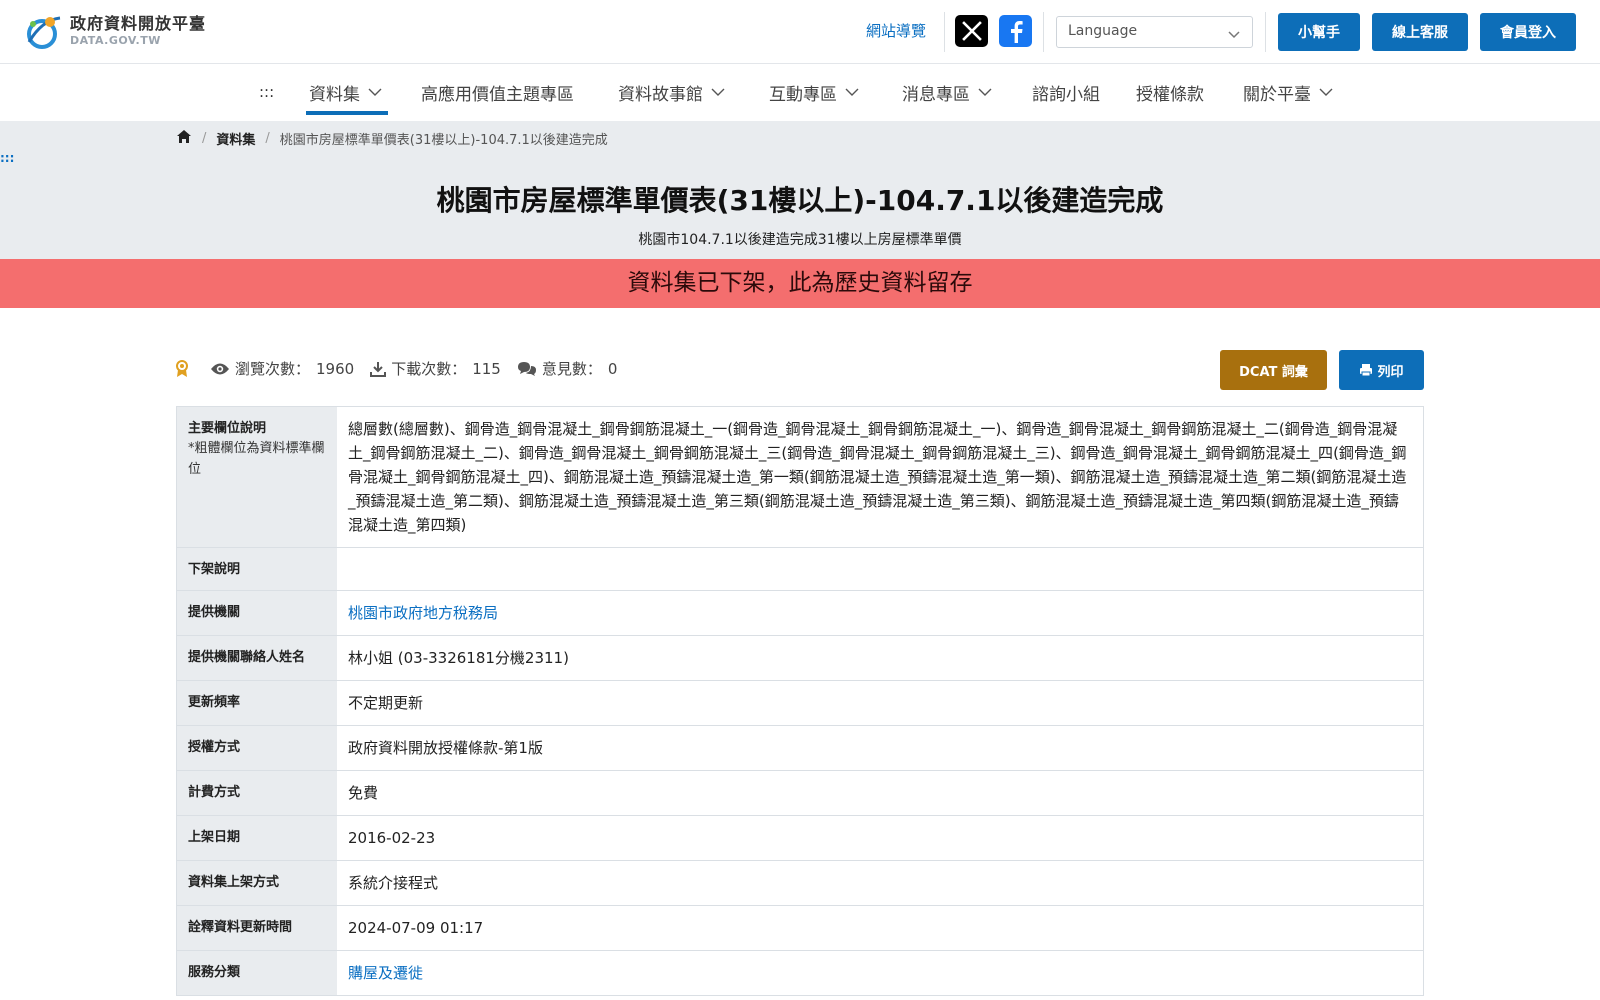 The image size is (1600, 1000). Describe the element at coordinates (443, 140) in the screenshot. I see `breadcrumb-current: 桃園市房屋標準單價表(31樓以上)-104.7.1以後建造完成` at that location.